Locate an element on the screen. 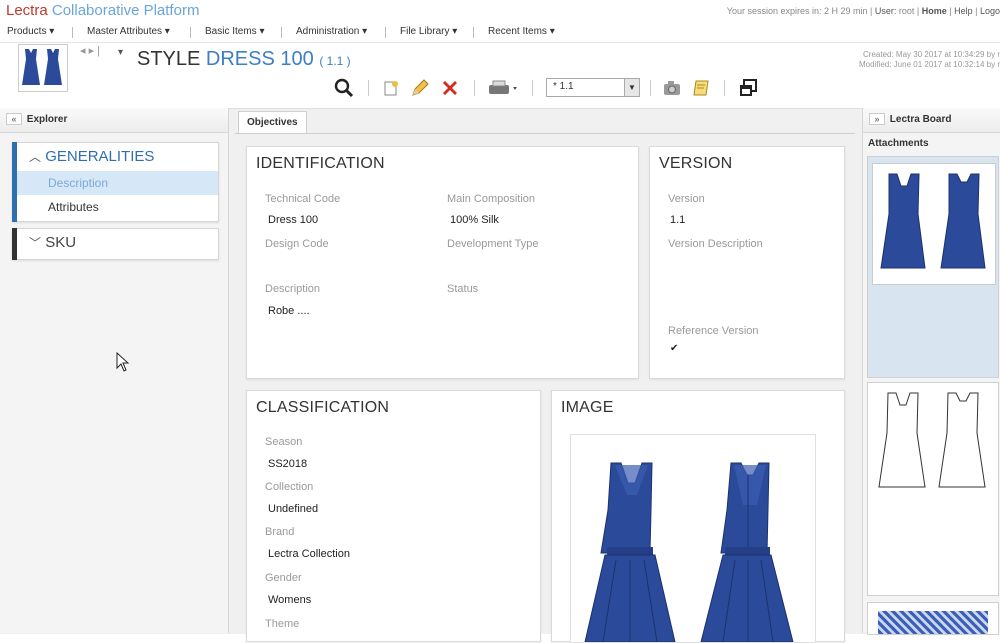  fabric-pattern-thumbnail is located at coordinates (933, 622).